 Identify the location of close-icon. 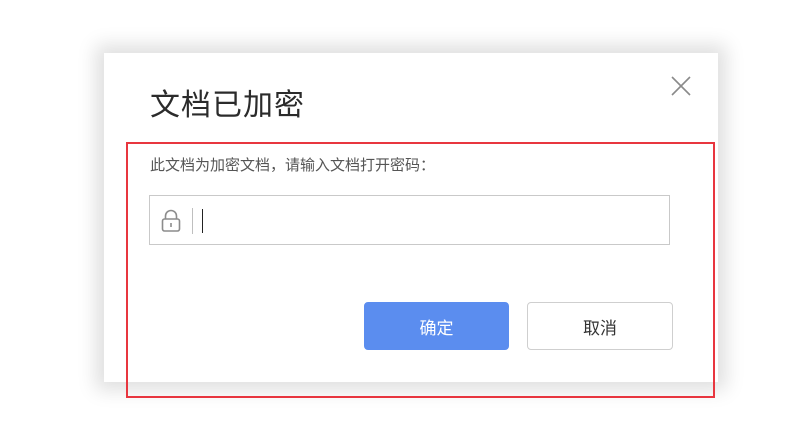
(681, 86).